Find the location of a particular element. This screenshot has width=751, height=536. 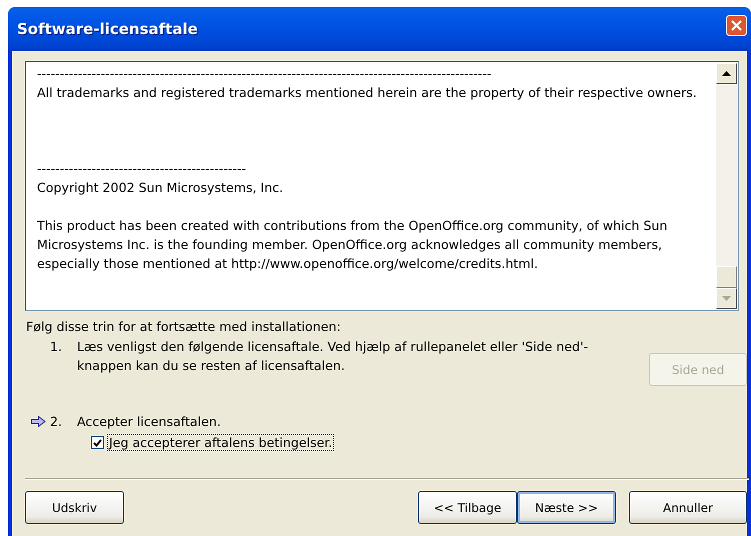

scroll-down-button is located at coordinates (726, 298).